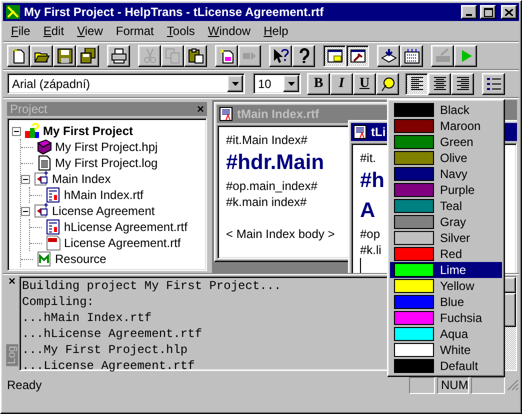  Describe the element at coordinates (118, 56) in the screenshot. I see `printer-icon` at that location.